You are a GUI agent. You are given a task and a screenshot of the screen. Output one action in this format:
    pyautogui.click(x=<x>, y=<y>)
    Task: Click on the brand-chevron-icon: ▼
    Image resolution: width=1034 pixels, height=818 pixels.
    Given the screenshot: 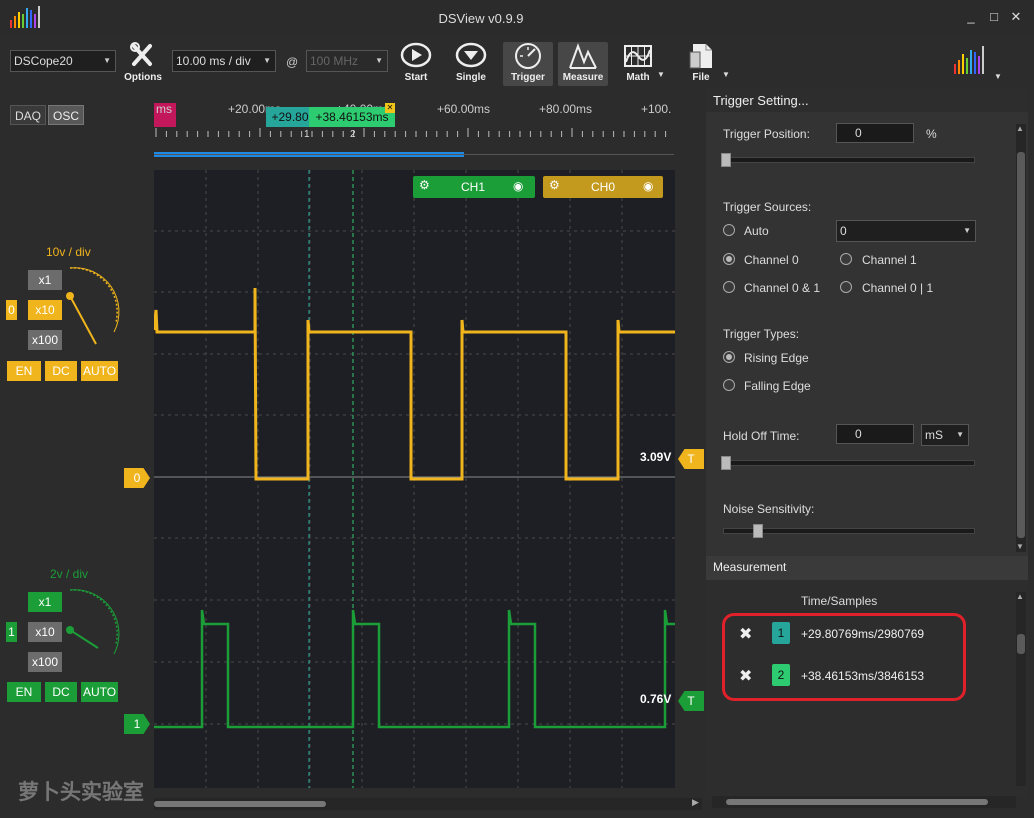 What is the action you would take?
    pyautogui.click(x=998, y=76)
    